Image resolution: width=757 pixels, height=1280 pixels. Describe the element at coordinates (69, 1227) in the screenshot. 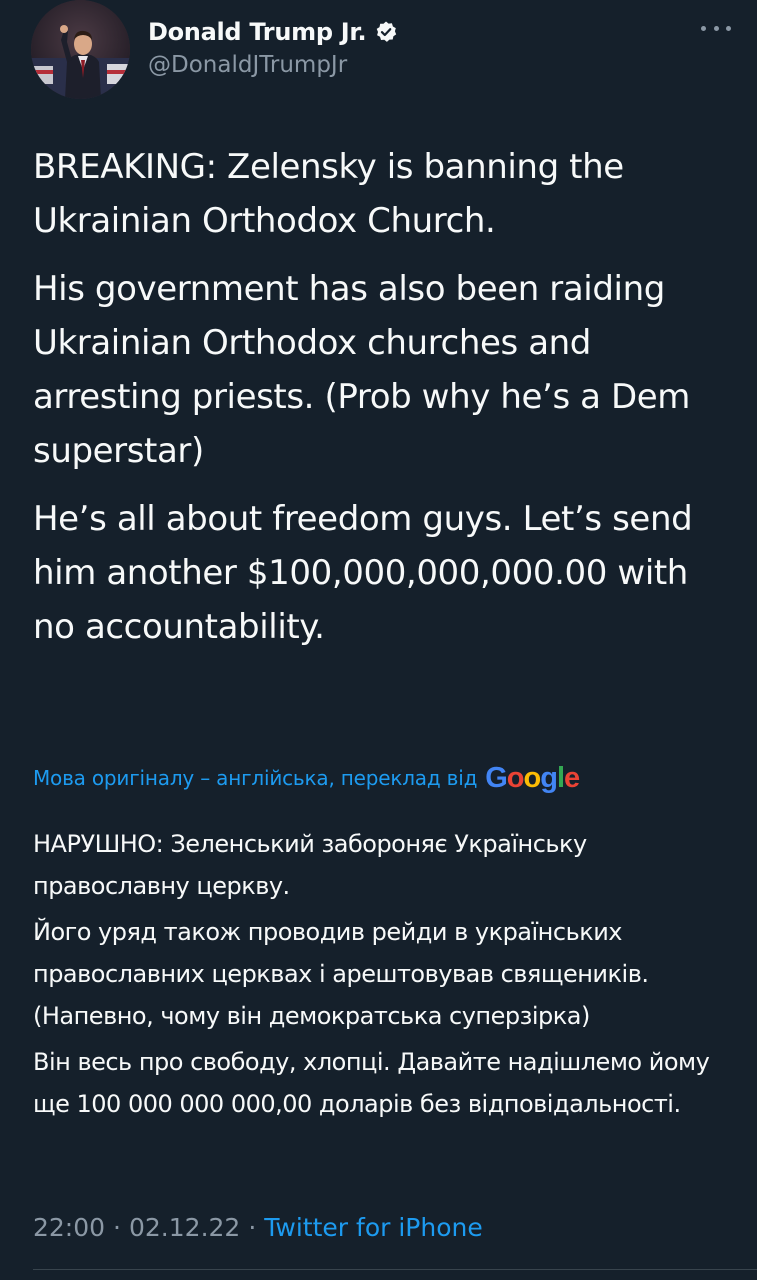

I see `tweet-time: 22:00` at that location.